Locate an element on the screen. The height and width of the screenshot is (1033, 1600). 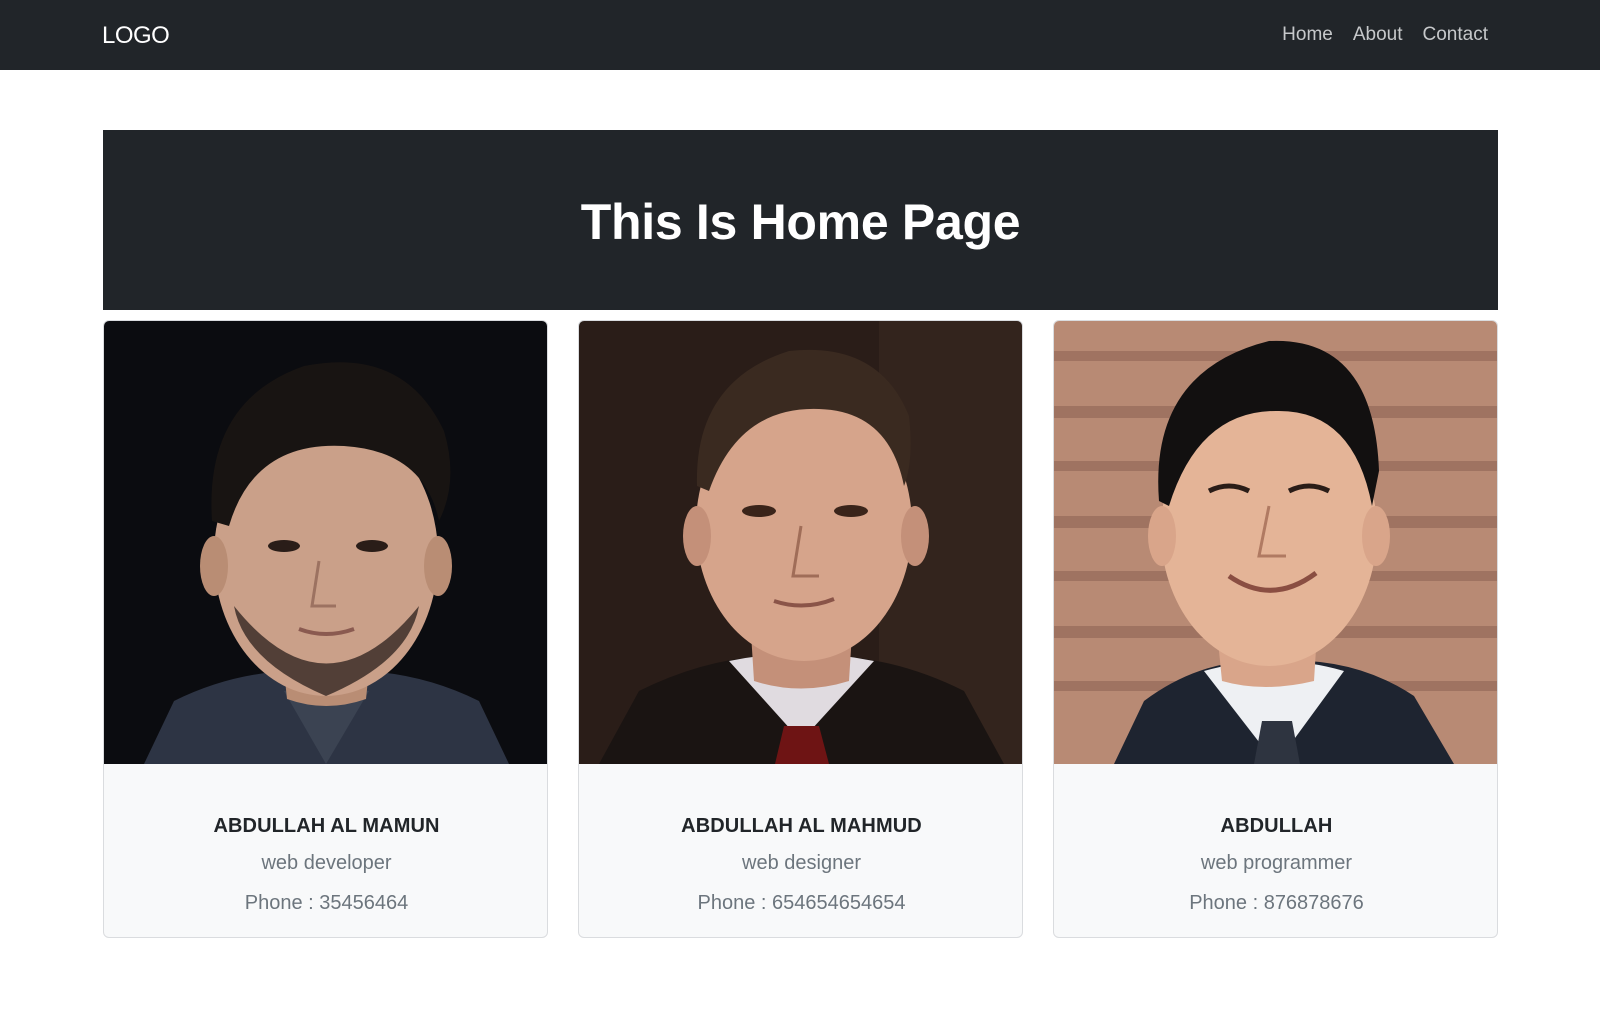
logo-link: LOGO is located at coordinates (136, 36).